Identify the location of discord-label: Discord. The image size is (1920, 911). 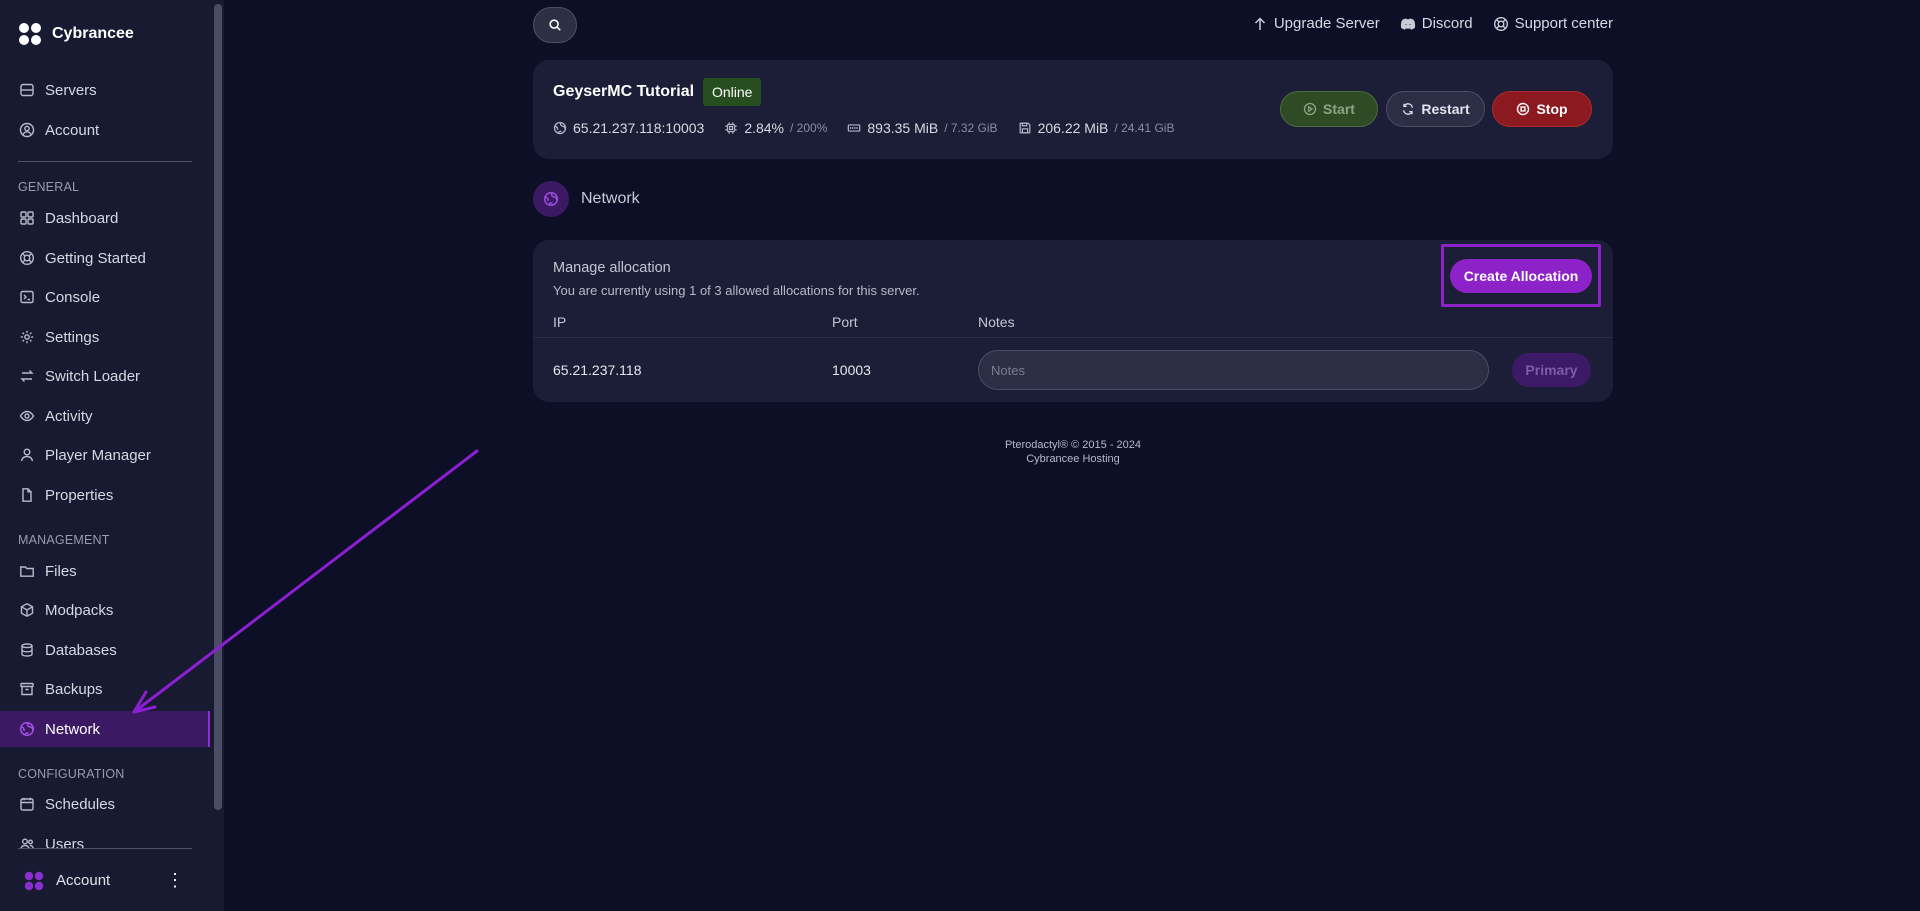
(1447, 23).